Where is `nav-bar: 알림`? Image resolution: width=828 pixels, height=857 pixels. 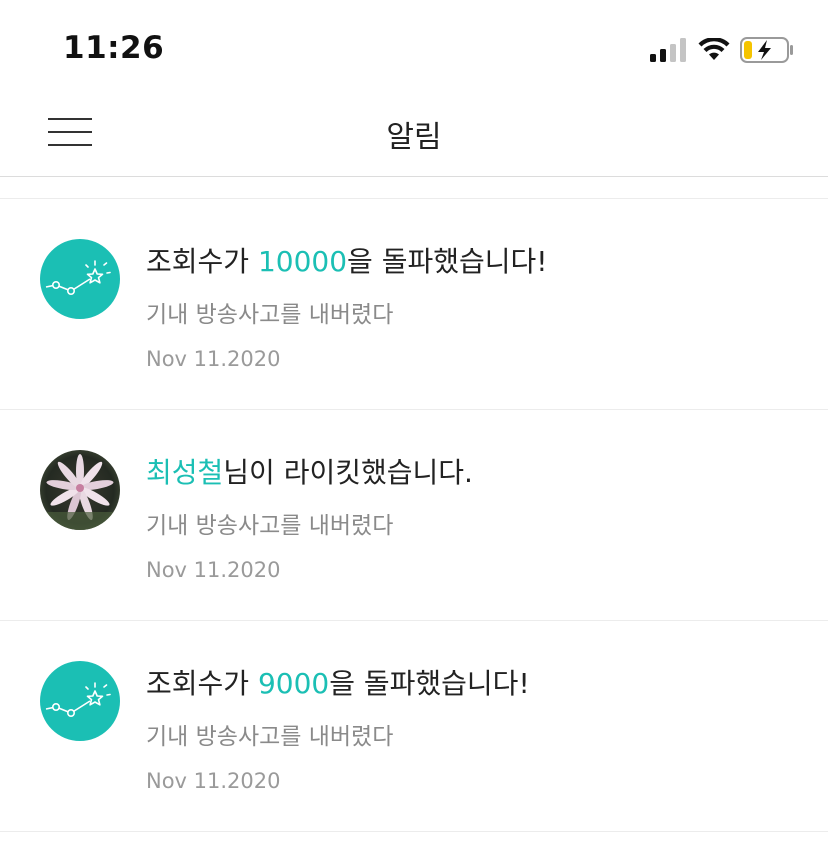 nav-bar: 알림 is located at coordinates (414, 133).